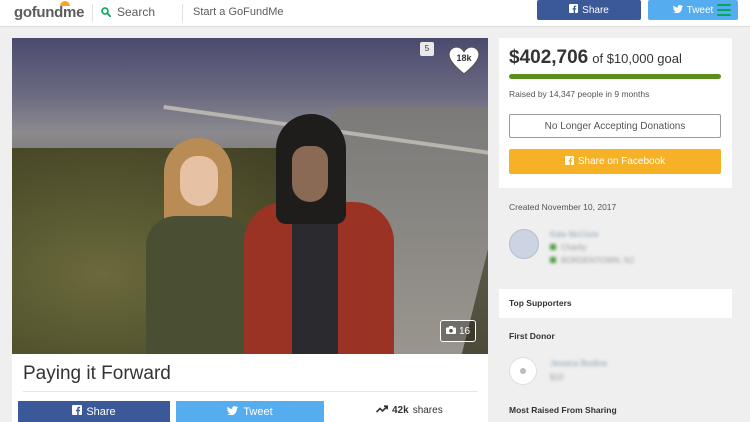 The width and height of the screenshot is (750, 422). I want to click on gofundme-logo: gofundme, so click(49, 12).